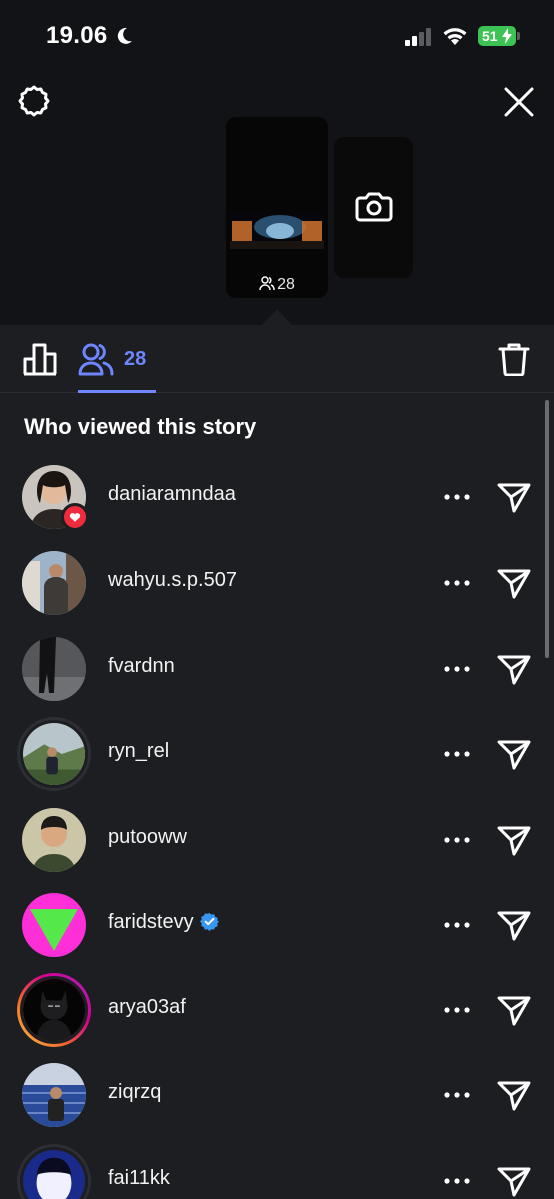 The image size is (554, 1199). What do you see at coordinates (135, 358) in the screenshot?
I see `tab-viewers-count: 28` at bounding box center [135, 358].